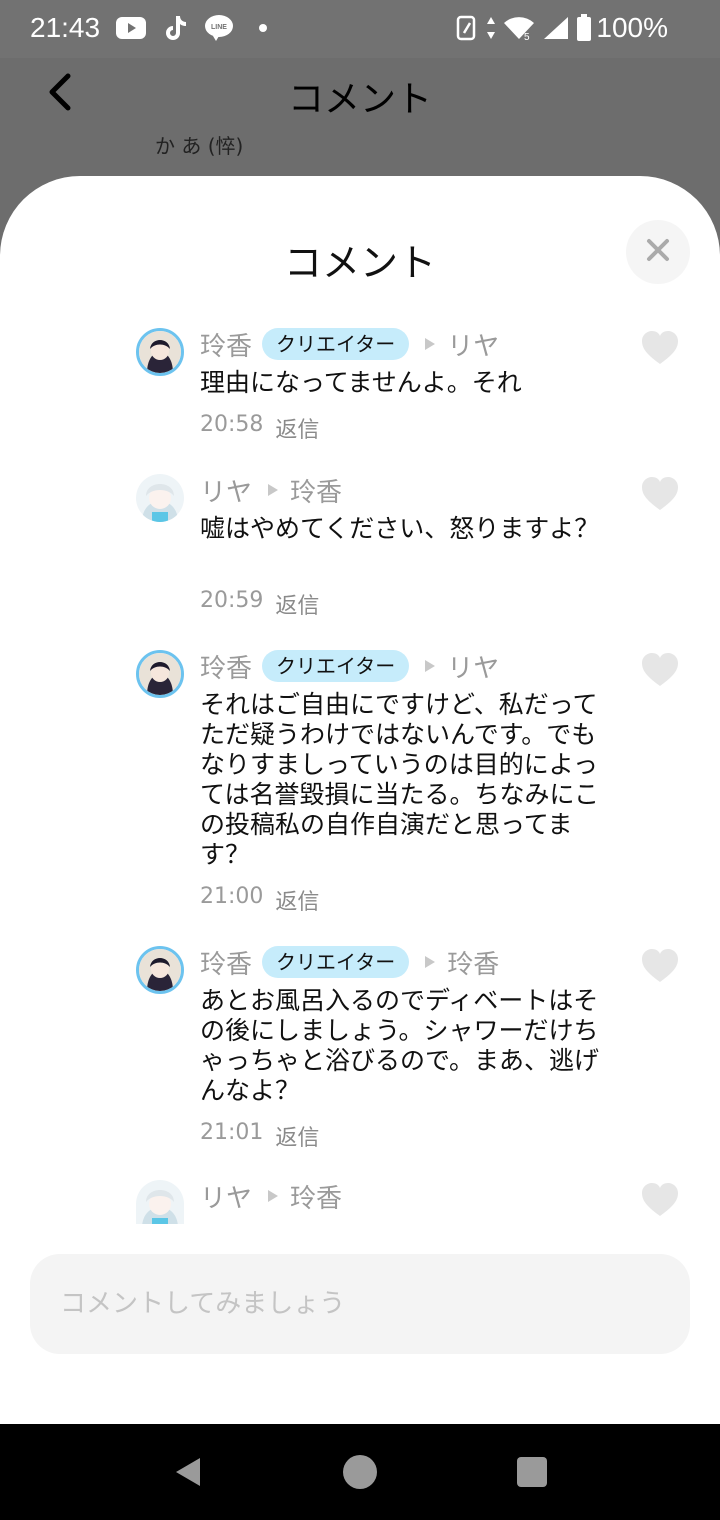 The width and height of the screenshot is (720, 1520). What do you see at coordinates (360, 547) in the screenshot?
I see `comment-item: リヤ 玲香 嘘はやめてください、怒りますよ？ 20:59 返信` at bounding box center [360, 547].